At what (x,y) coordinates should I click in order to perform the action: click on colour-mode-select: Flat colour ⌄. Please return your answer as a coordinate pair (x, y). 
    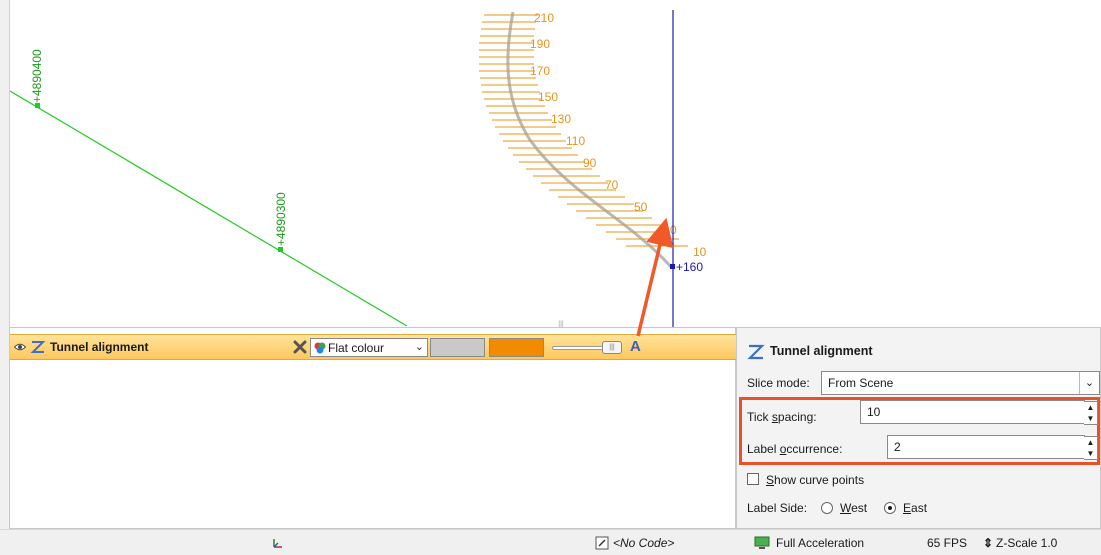
    Looking at the image, I should click on (369, 347).